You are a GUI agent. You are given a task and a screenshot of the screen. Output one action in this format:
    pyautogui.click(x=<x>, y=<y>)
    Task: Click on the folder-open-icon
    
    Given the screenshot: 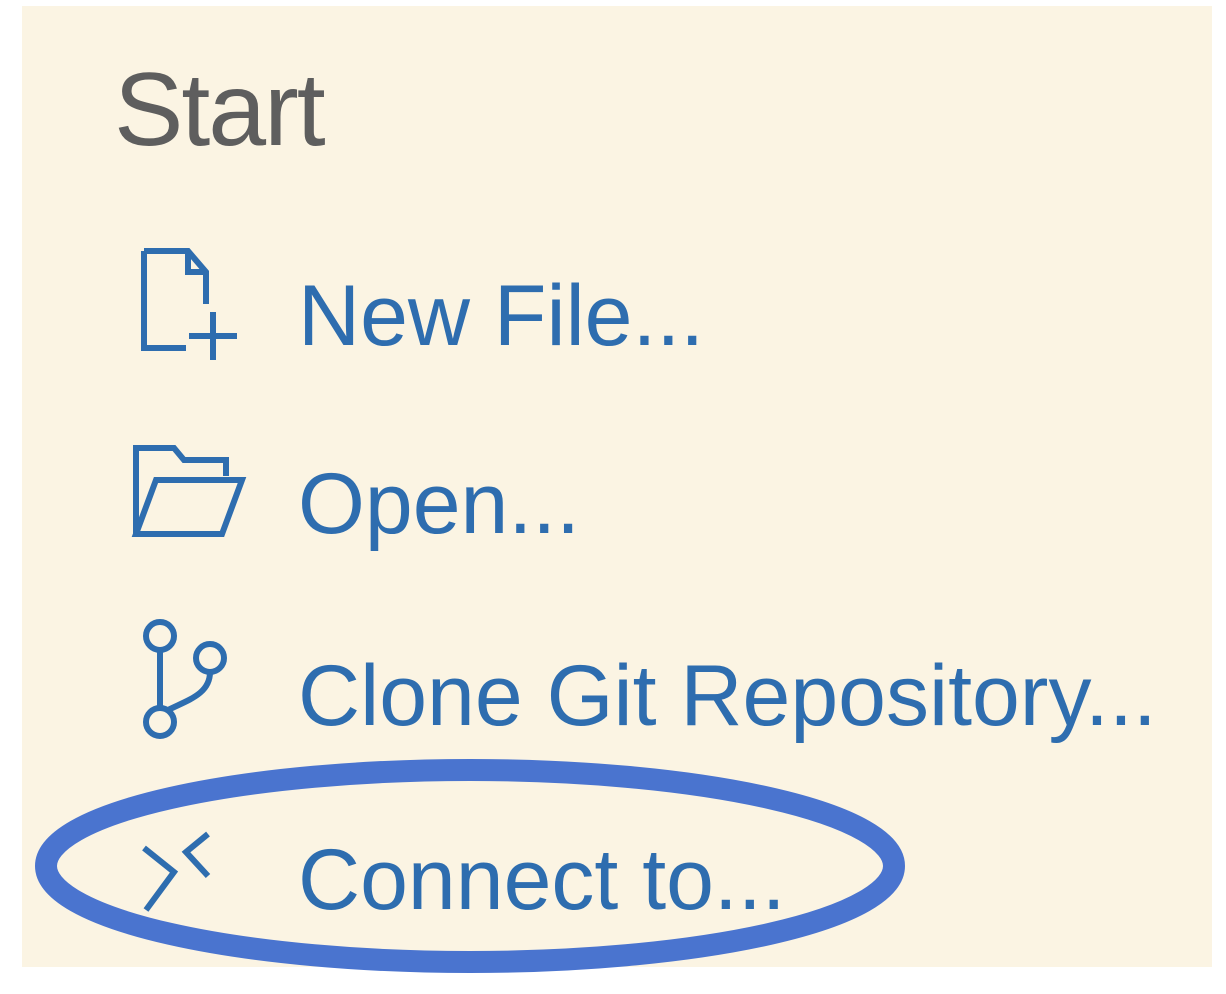 What is the action you would take?
    pyautogui.click(x=193, y=497)
    